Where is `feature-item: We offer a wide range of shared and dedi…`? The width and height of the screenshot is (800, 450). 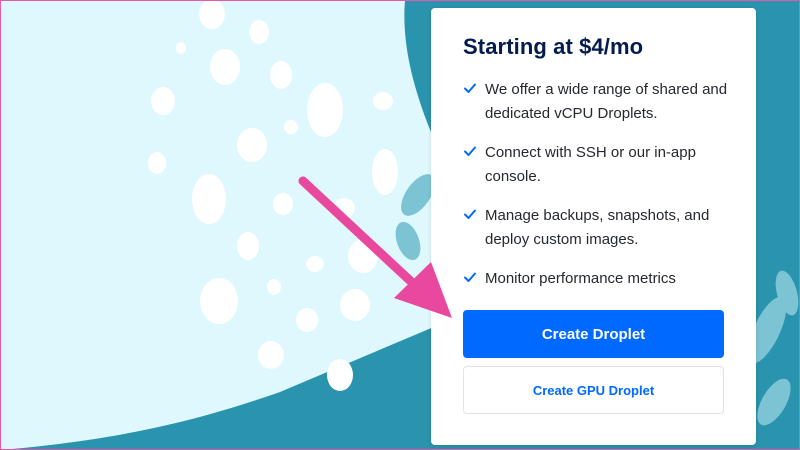
feature-item: We offer a wide range of shared and dedi… is located at coordinates (598, 102).